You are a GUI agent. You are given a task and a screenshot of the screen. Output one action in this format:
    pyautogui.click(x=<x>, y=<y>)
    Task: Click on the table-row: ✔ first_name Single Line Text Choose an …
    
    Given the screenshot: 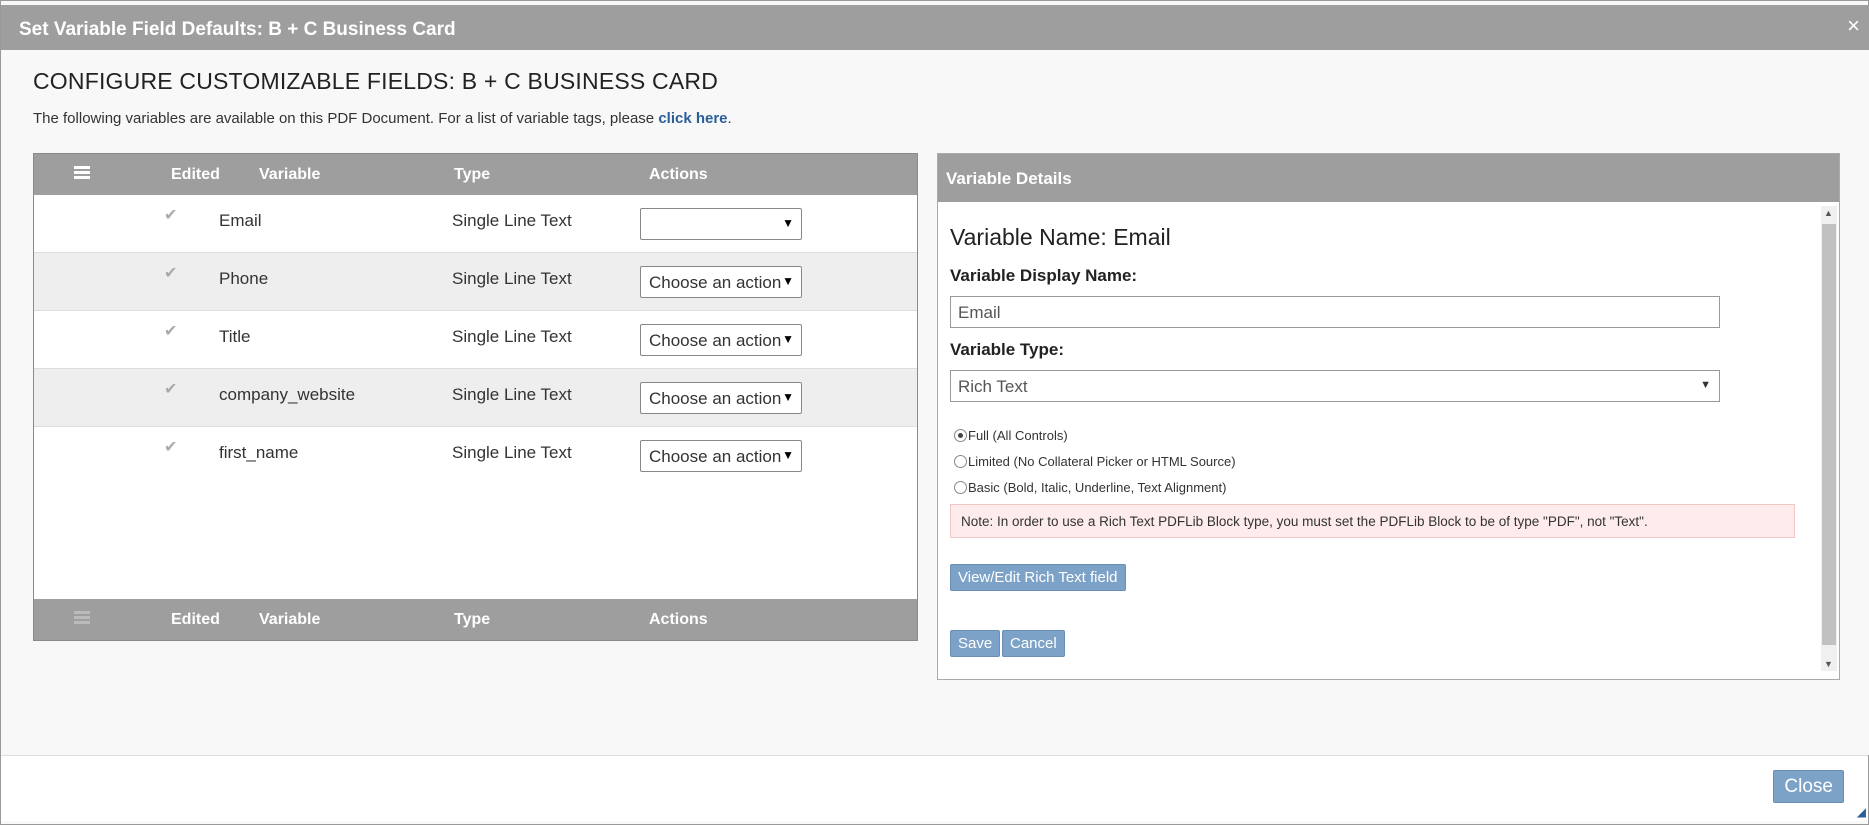 What is the action you would take?
    pyautogui.click(x=475, y=456)
    